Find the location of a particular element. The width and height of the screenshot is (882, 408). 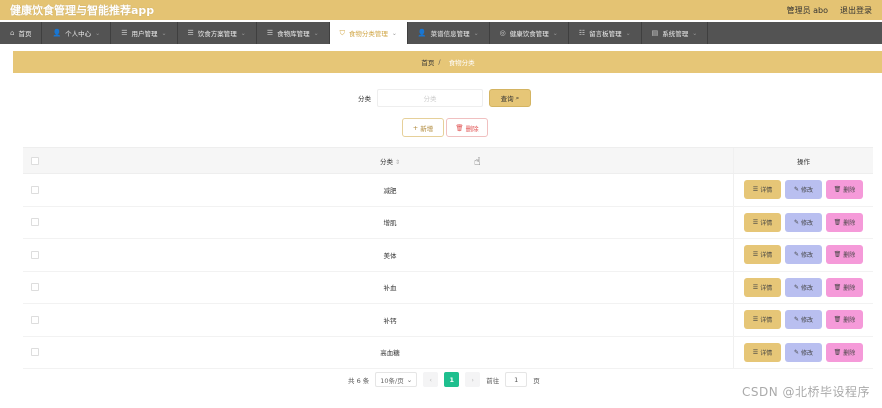

nav-item-0: ⌂ 首页 is located at coordinates (21, 33).